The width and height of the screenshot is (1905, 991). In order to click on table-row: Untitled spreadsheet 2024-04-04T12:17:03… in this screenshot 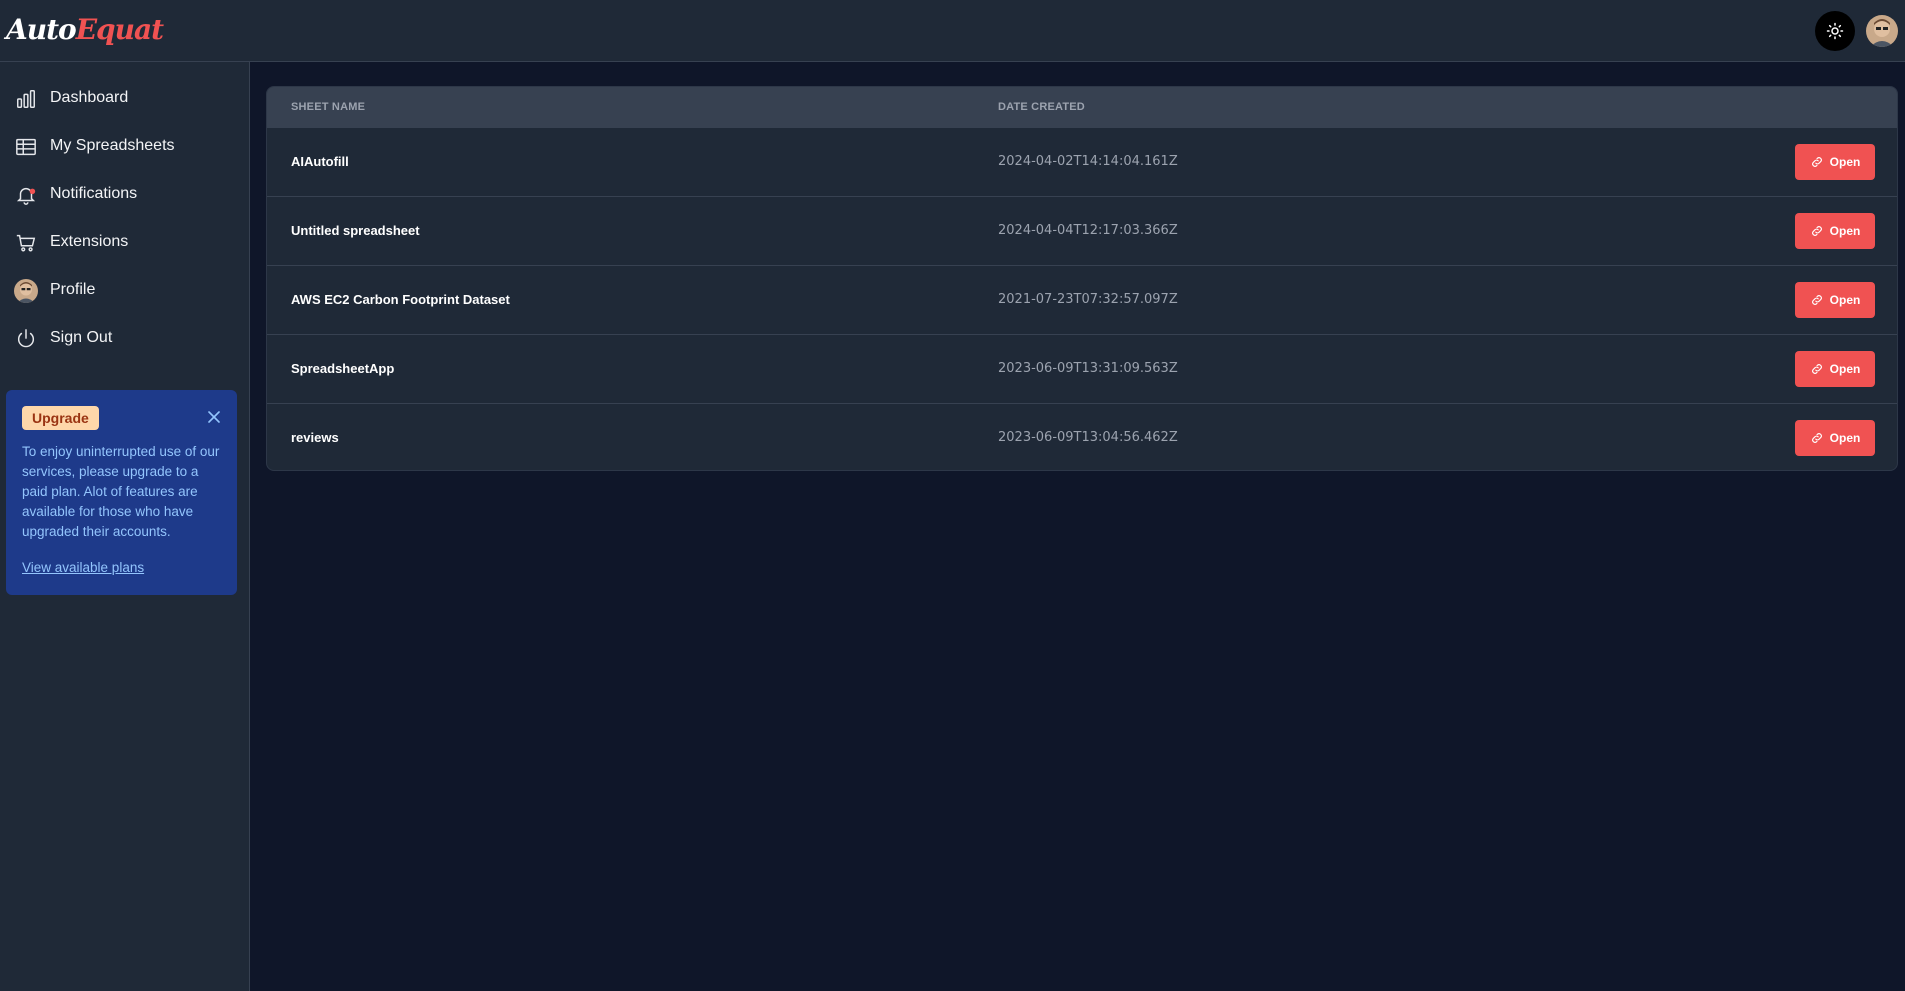, I will do `click(1082, 230)`.